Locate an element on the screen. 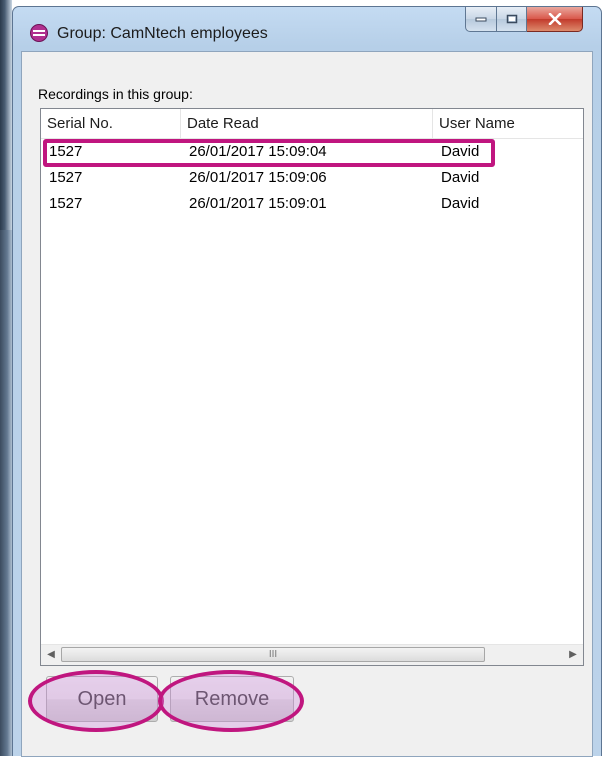 The image size is (605, 757). row-annotation-highlight is located at coordinates (269, 153).